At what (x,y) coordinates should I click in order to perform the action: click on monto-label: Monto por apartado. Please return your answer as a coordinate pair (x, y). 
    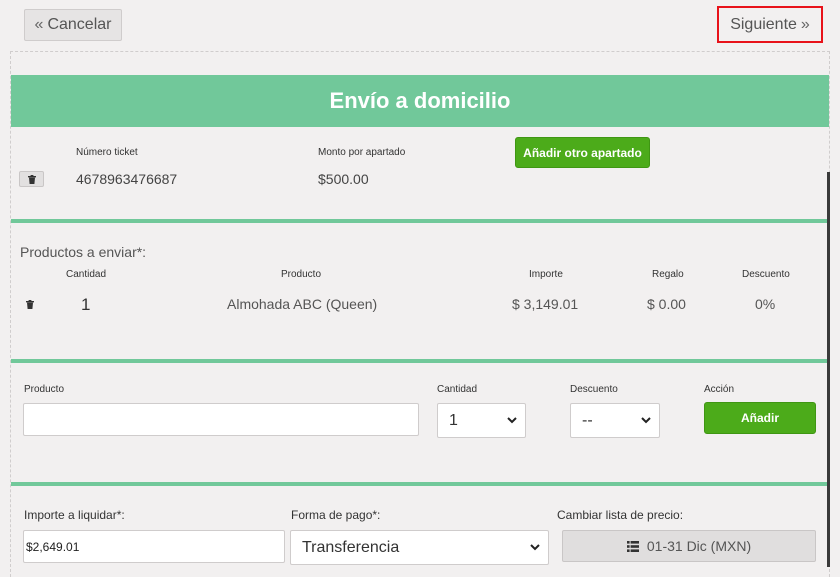
    Looking at the image, I should click on (362, 152).